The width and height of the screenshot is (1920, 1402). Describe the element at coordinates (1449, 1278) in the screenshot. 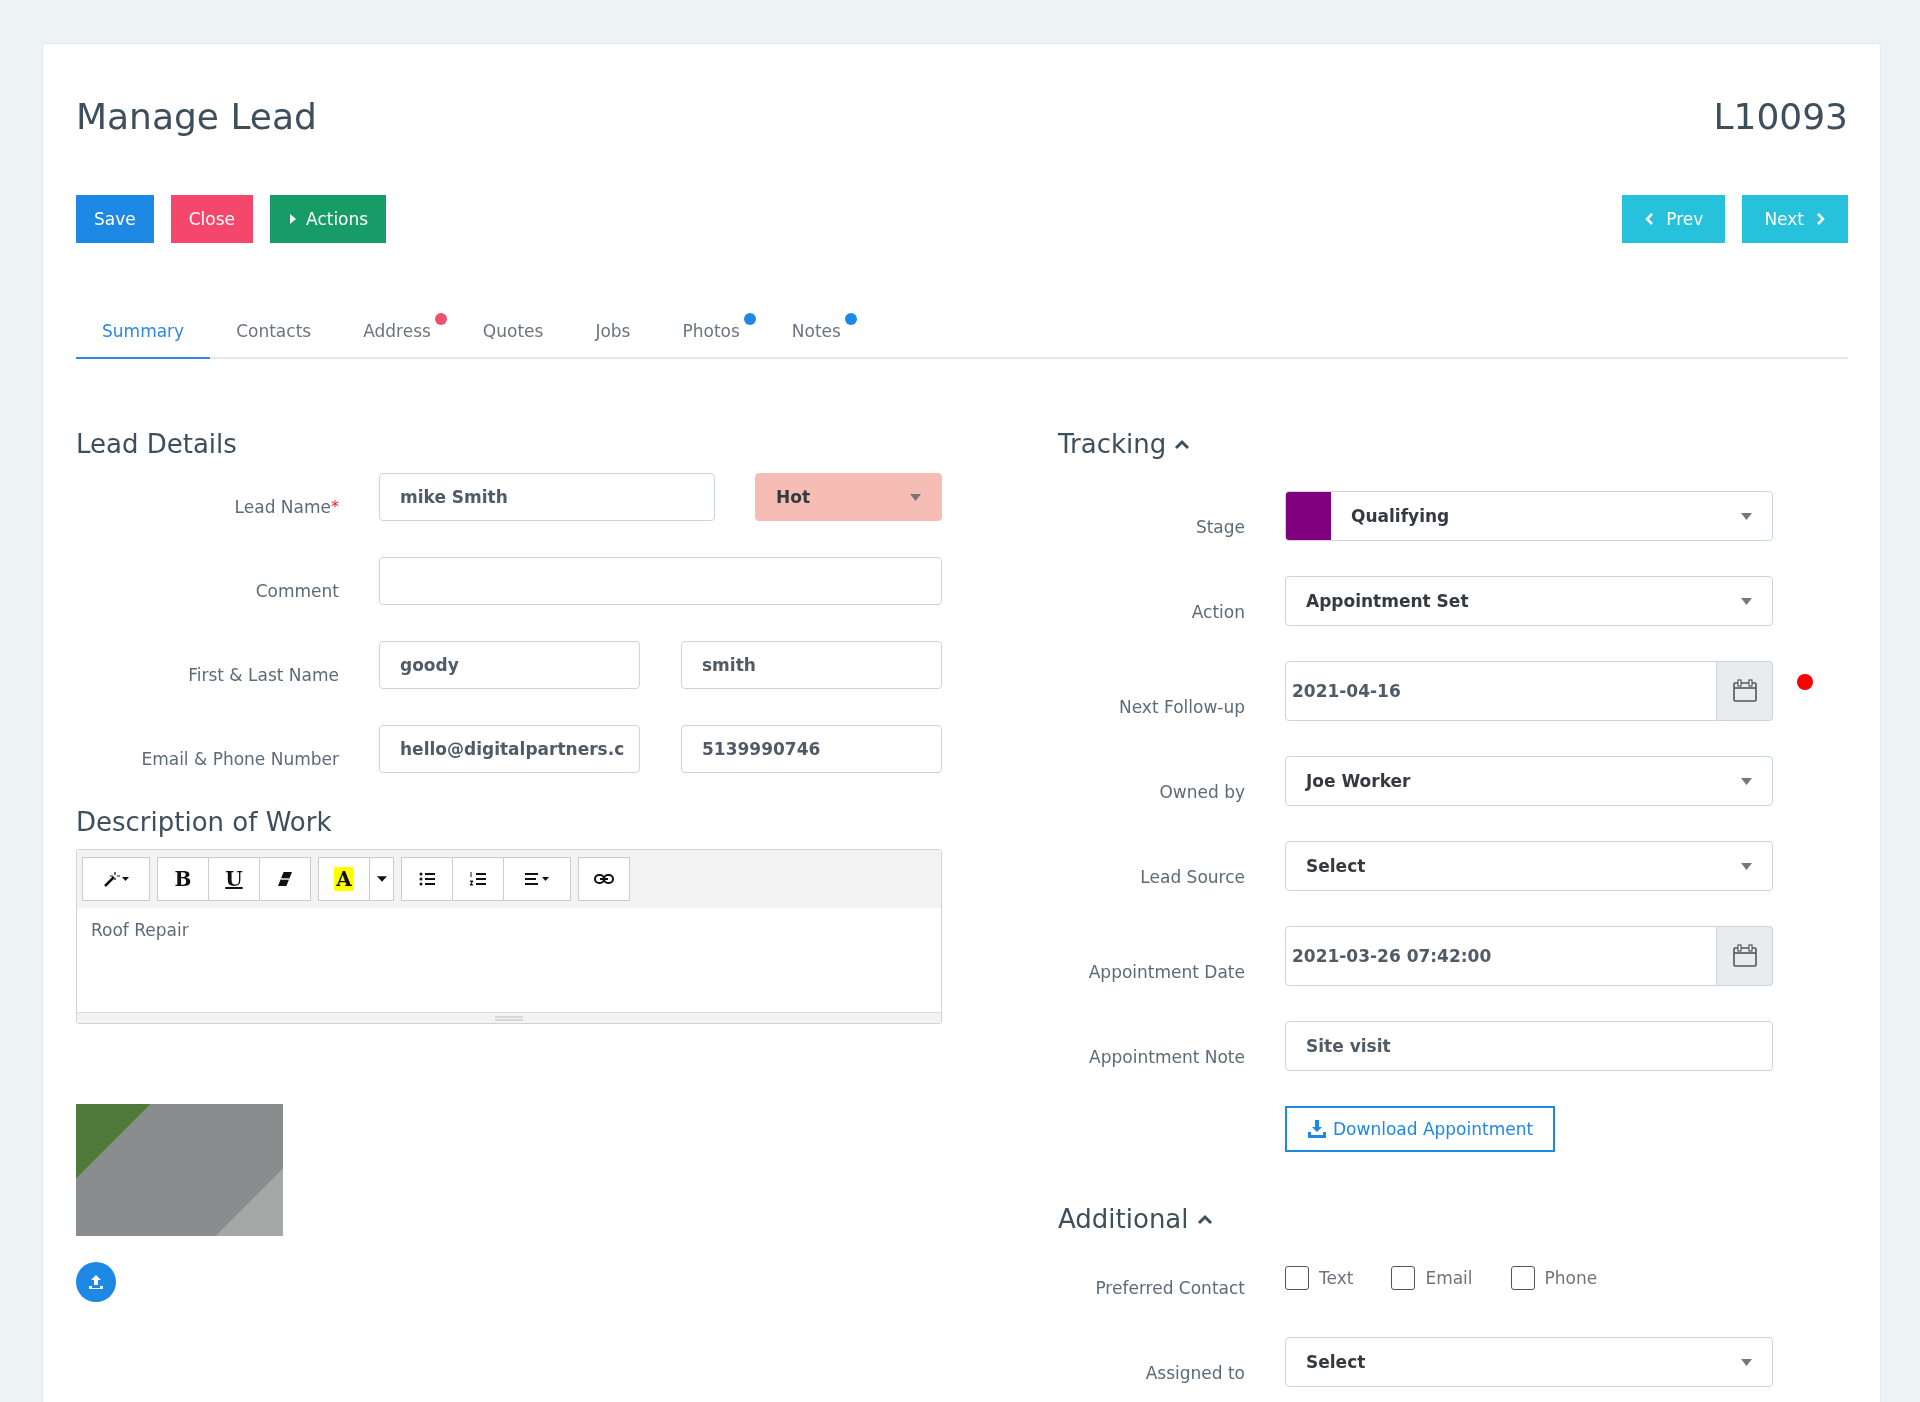

I see `checkbox-label: Email` at that location.